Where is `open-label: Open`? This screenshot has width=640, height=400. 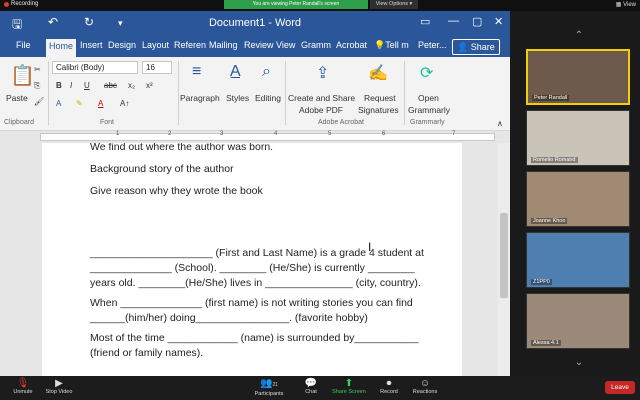
open-label: Open is located at coordinates (428, 98).